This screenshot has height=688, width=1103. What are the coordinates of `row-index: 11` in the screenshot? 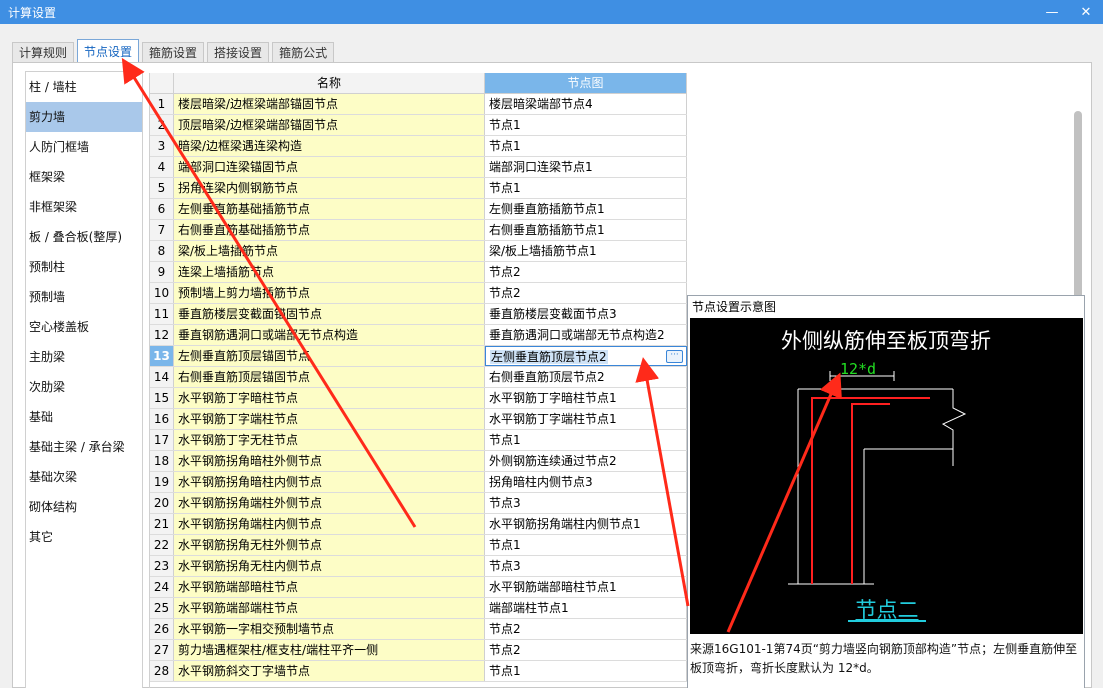 It's located at (162, 314).